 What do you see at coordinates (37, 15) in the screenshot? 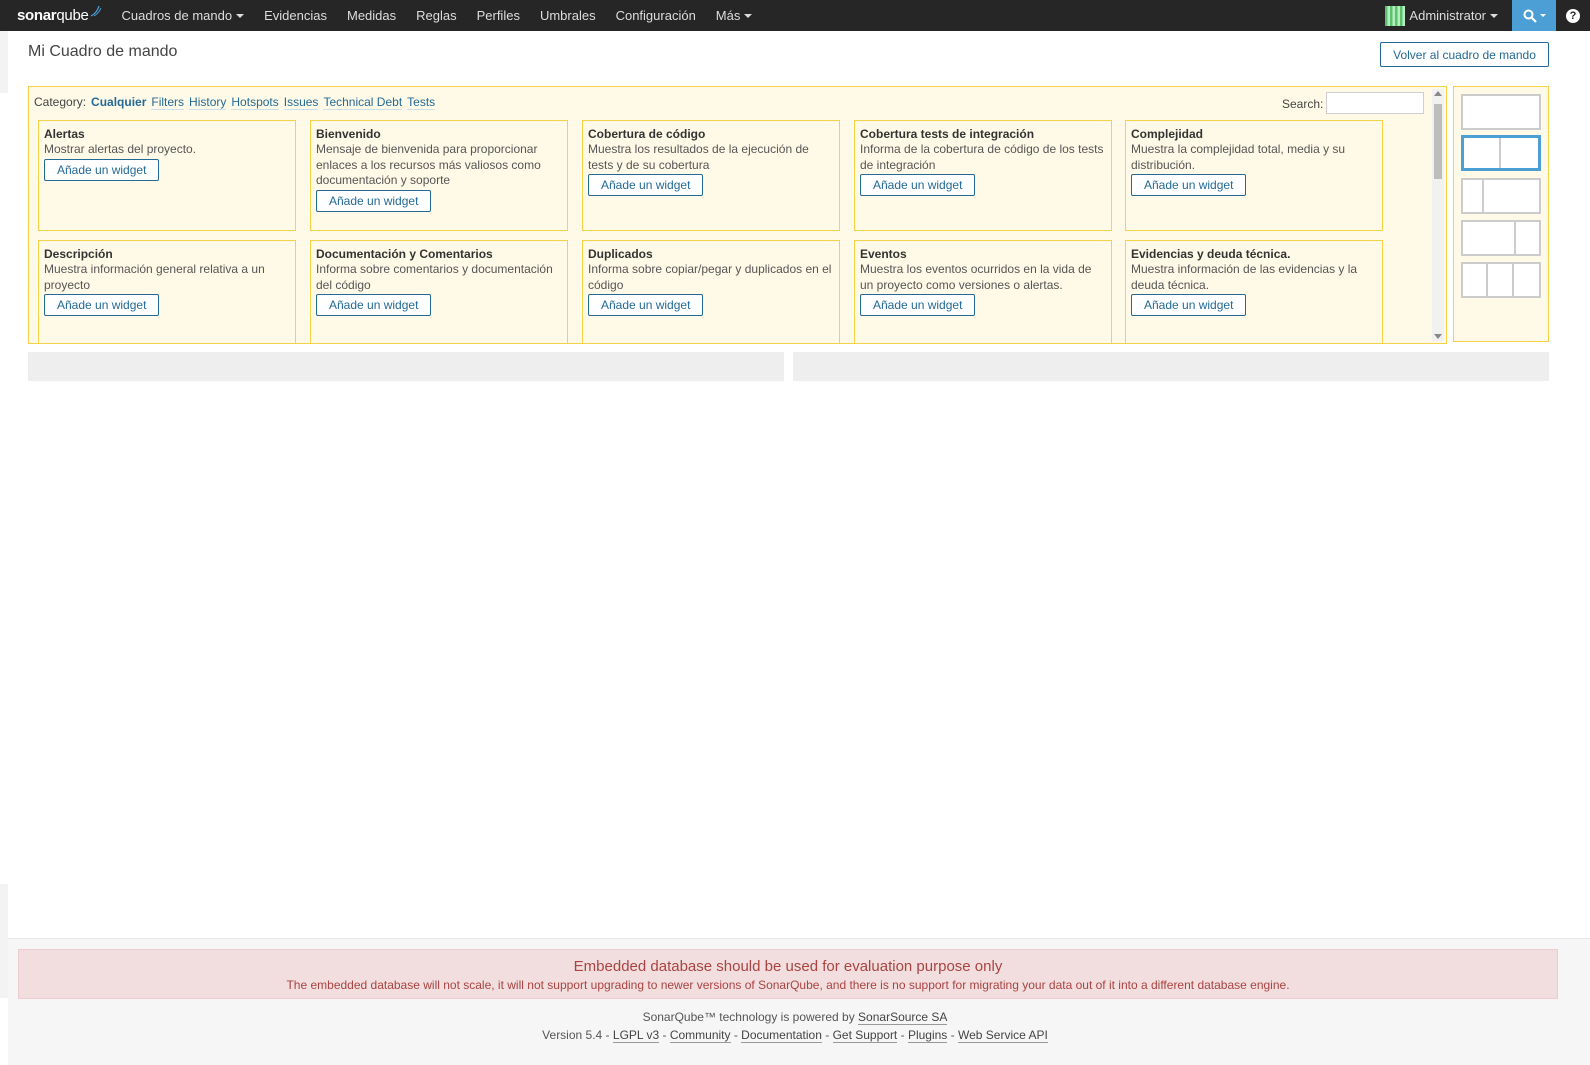
I see `logo-text-bold: sonar` at bounding box center [37, 15].